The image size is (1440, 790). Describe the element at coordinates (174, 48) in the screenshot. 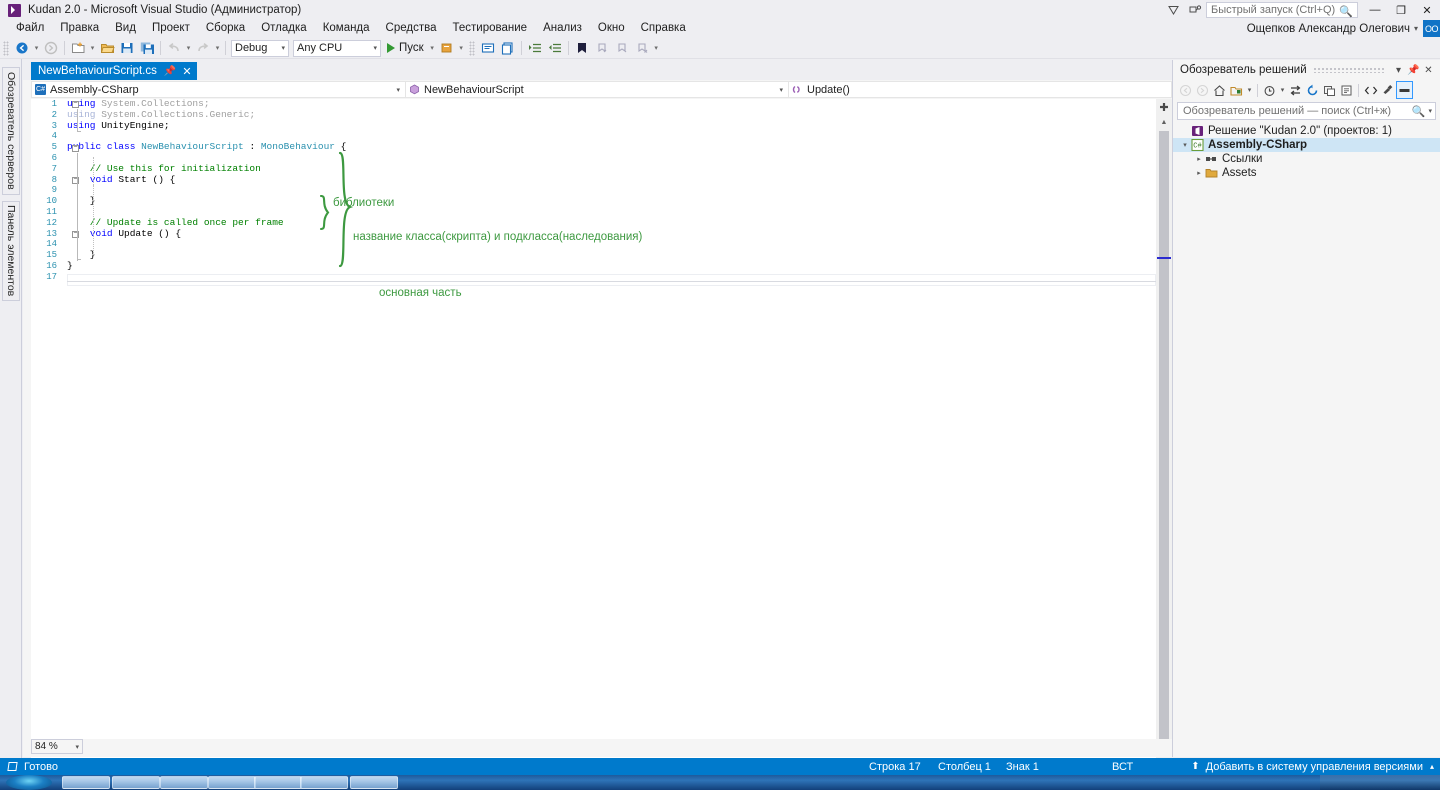

I see `undo-icon` at that location.